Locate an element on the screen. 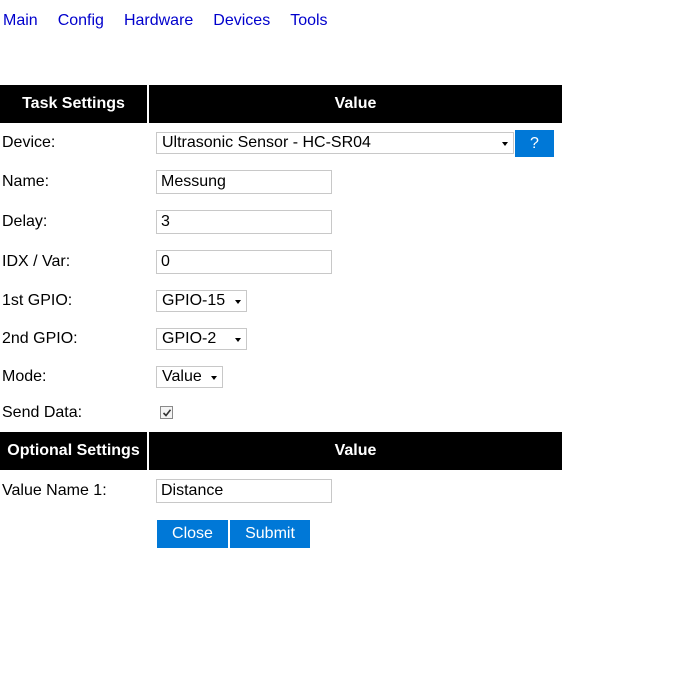 This screenshot has width=697, height=685. nav-config: Config is located at coordinates (81, 21).